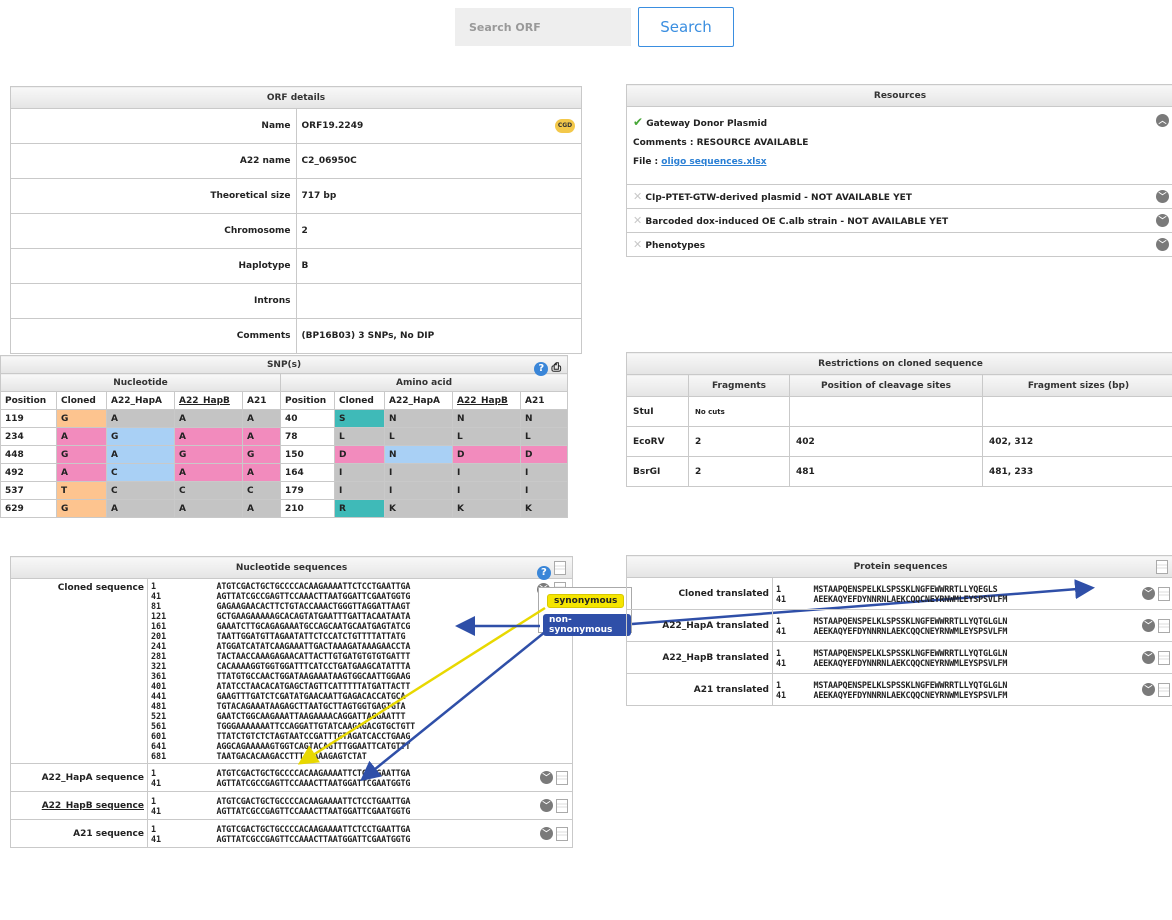  What do you see at coordinates (638, 220) in the screenshot?
I see `x-icon: ✕` at bounding box center [638, 220].